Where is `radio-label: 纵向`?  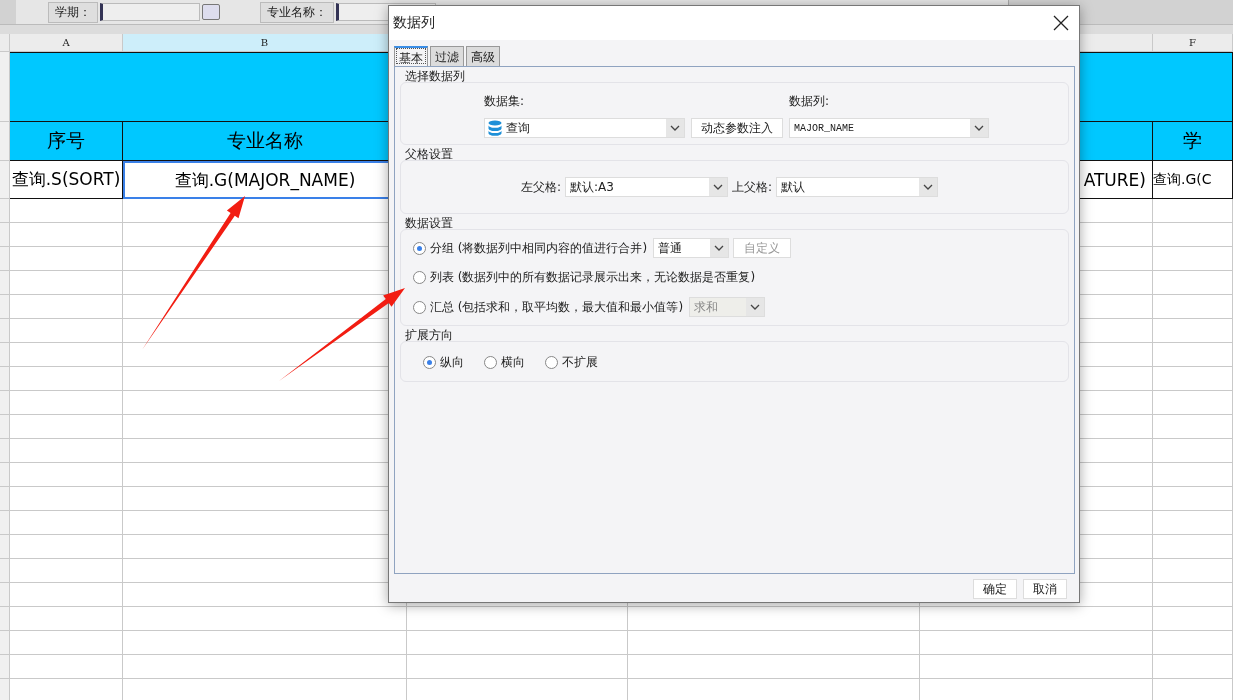 radio-label: 纵向 is located at coordinates (452, 362).